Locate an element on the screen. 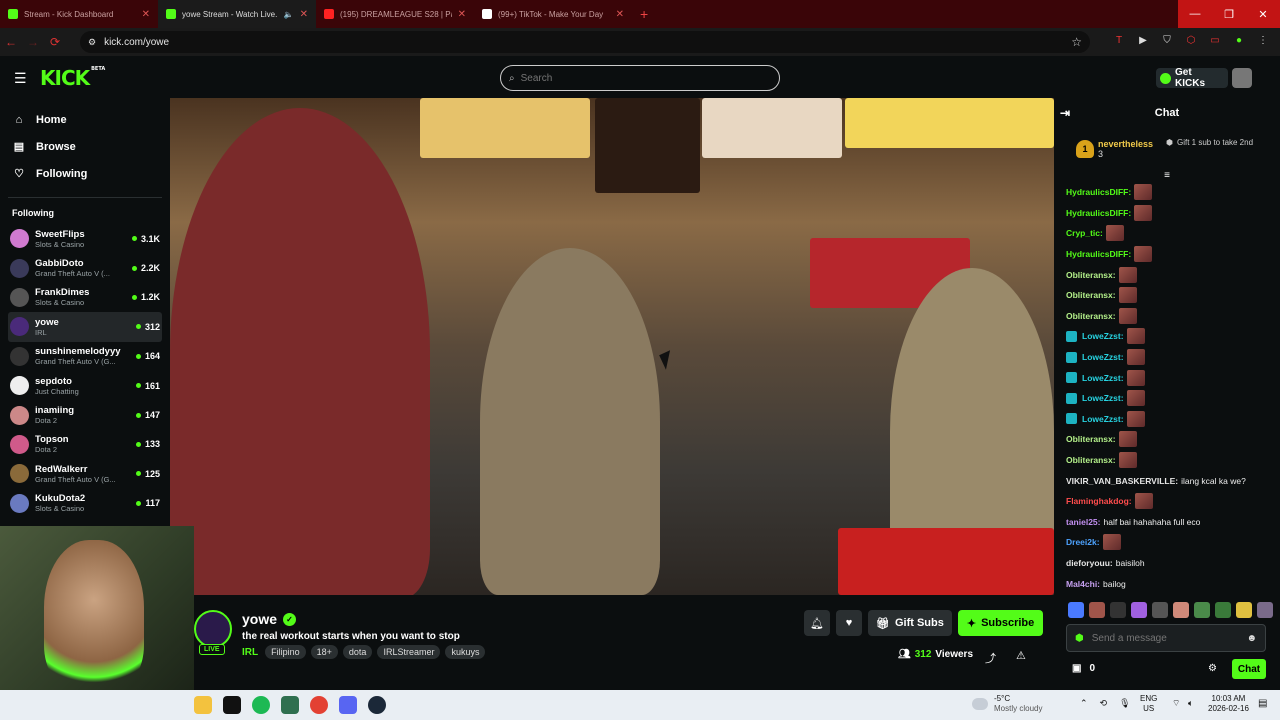  subscribe-button: ✦ Subscribe is located at coordinates (1000, 623).